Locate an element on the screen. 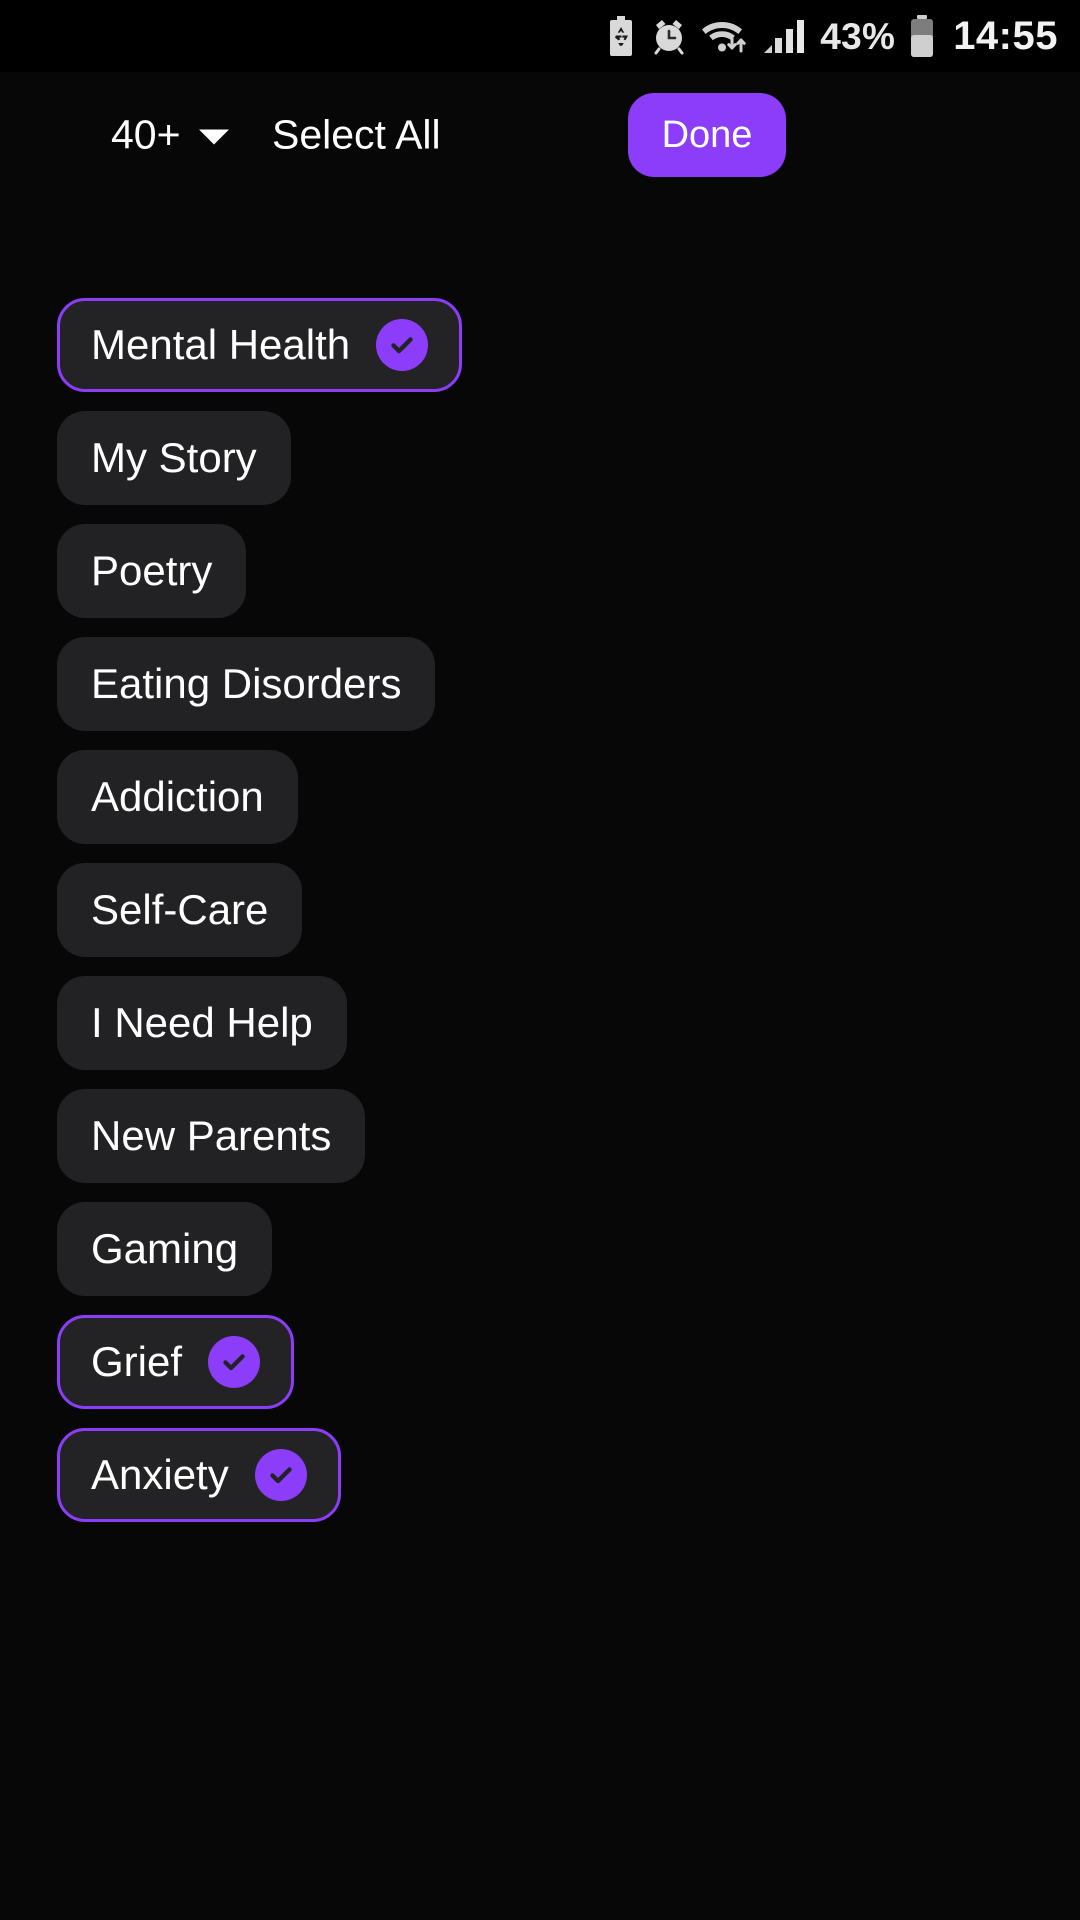 The height and width of the screenshot is (1920, 1080). topic-chip-label: Grief is located at coordinates (137, 1361).